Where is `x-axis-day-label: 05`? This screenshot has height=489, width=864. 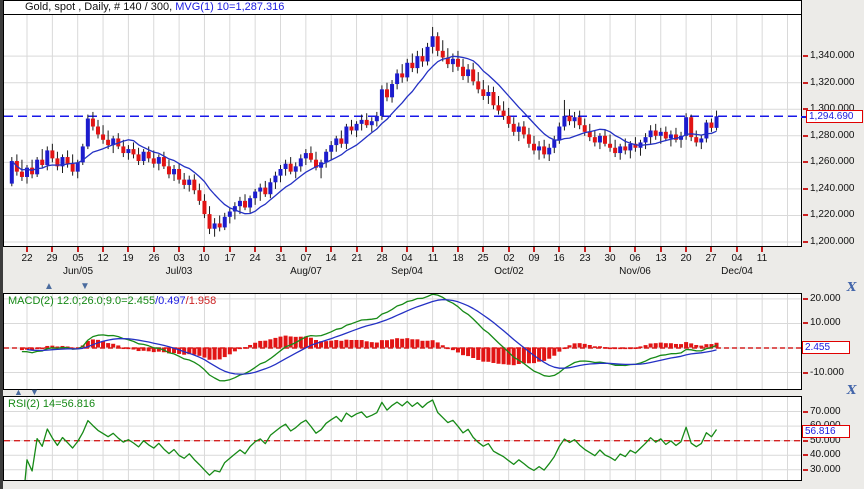 x-axis-day-label: 05 is located at coordinates (78, 258).